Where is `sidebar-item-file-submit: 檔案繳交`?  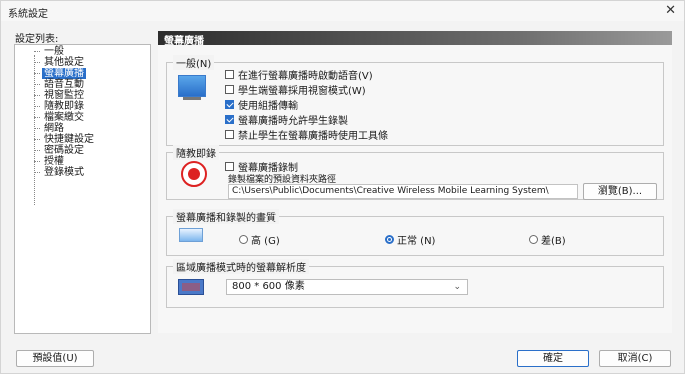 sidebar-item-file-submit: 檔案繳交 is located at coordinates (64, 117).